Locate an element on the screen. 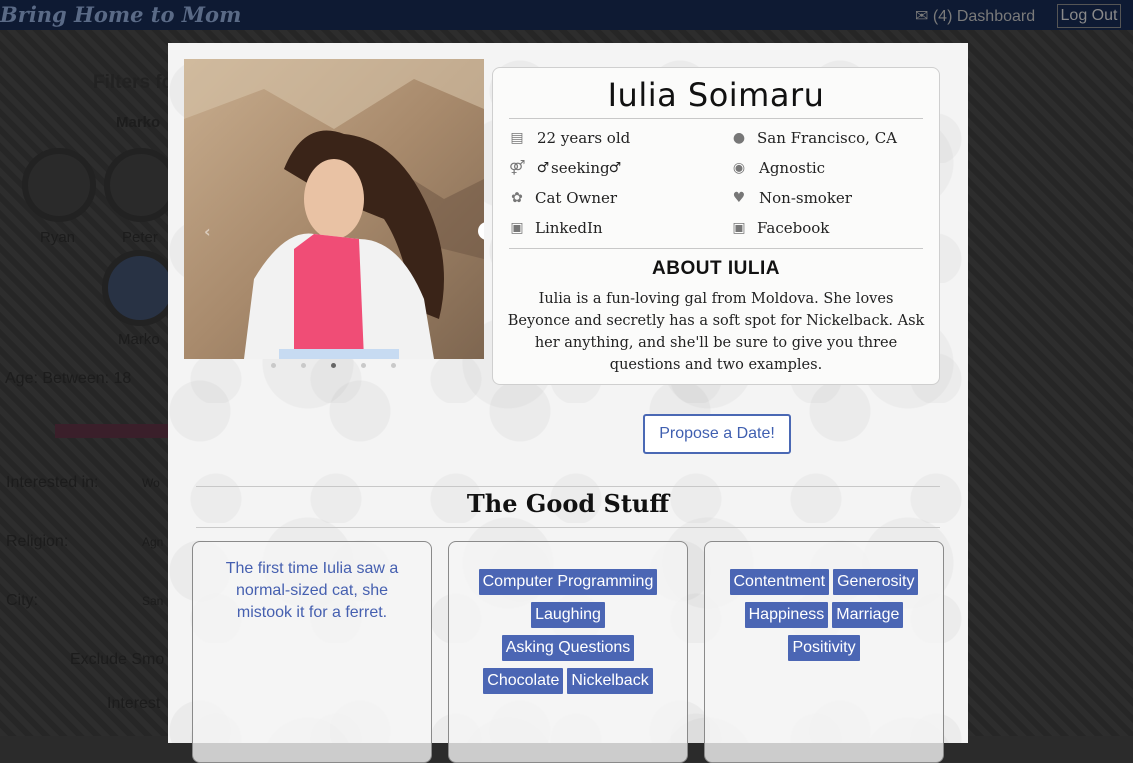 This screenshot has width=1133, height=763. brand-logo: Bring Home to Mom is located at coordinates (120, 14).